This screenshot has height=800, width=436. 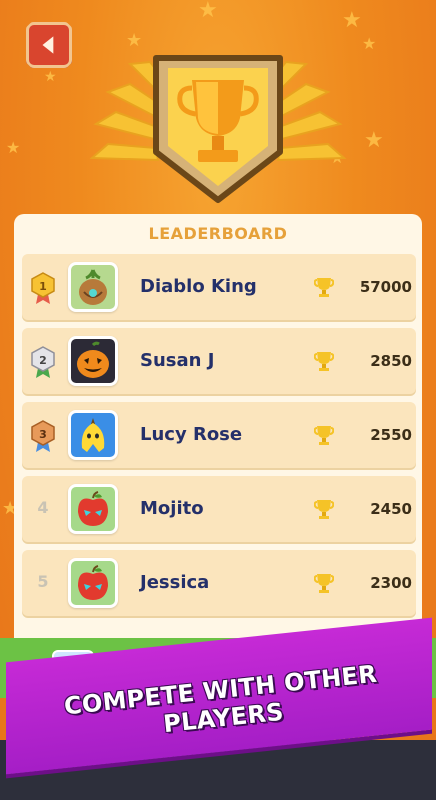 I want to click on arrow-left-icon, so click(x=48, y=45).